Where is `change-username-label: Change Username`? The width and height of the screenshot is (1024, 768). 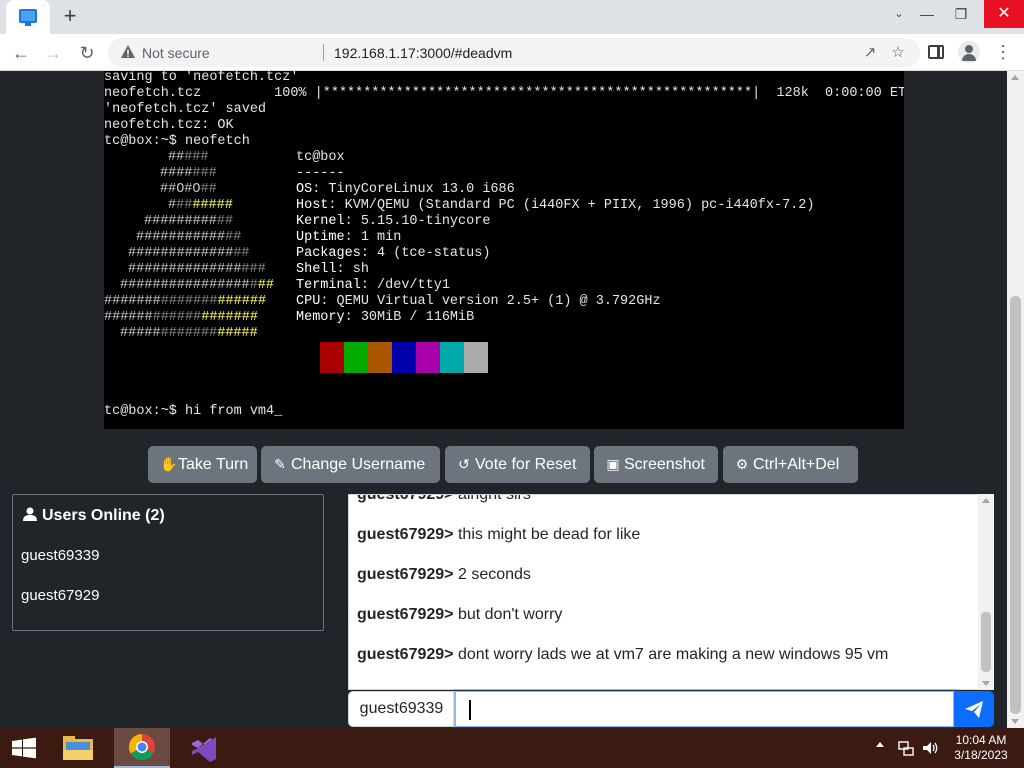
change-username-label: Change Username is located at coordinates (358, 464).